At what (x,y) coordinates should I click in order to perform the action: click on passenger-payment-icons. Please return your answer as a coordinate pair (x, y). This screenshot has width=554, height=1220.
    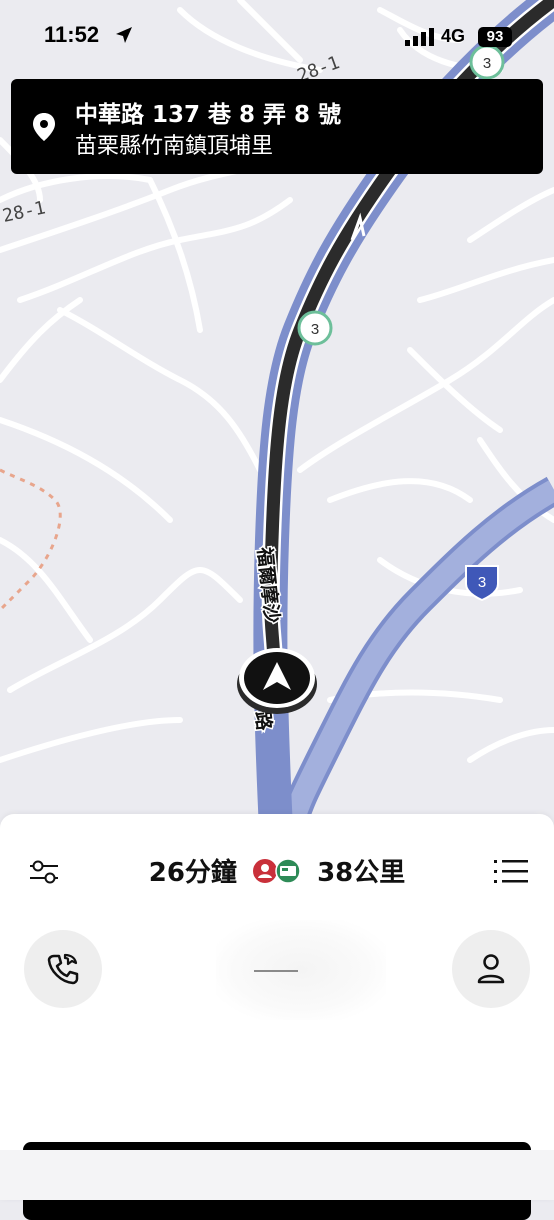
    Looking at the image, I should click on (277, 870).